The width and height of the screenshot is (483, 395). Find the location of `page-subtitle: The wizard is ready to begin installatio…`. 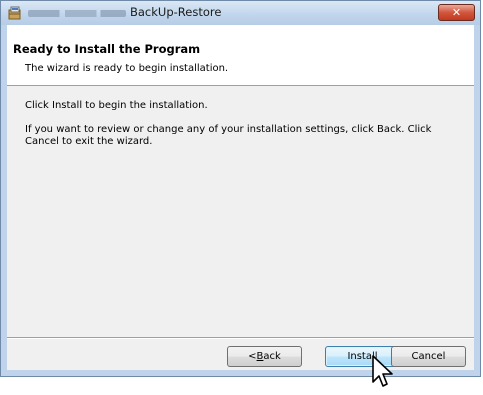

page-subtitle: The wizard is ready to begin installatio… is located at coordinates (127, 68).